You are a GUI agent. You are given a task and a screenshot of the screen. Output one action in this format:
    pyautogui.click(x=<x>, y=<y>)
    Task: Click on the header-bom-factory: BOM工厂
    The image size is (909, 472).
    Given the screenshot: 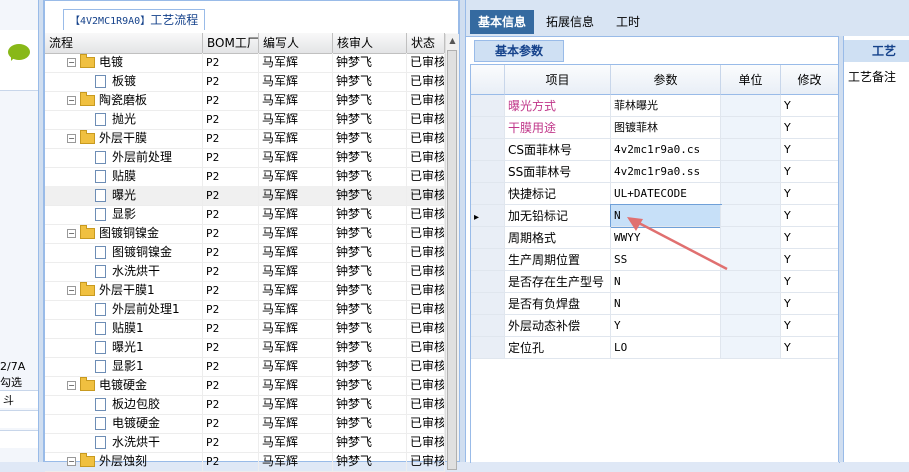 What is the action you would take?
    pyautogui.click(x=231, y=43)
    